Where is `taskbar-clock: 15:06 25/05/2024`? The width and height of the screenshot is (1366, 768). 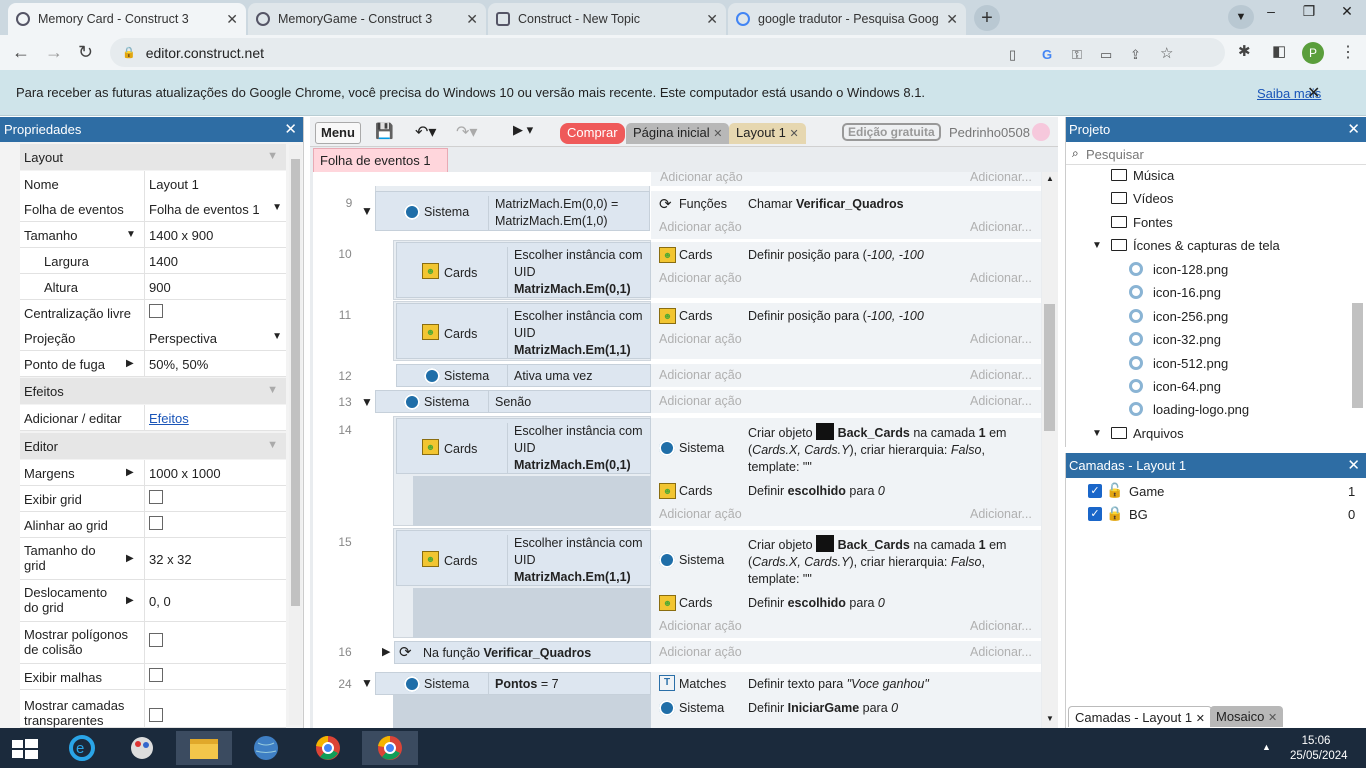 taskbar-clock: 15:06 25/05/2024 is located at coordinates (1319, 749).